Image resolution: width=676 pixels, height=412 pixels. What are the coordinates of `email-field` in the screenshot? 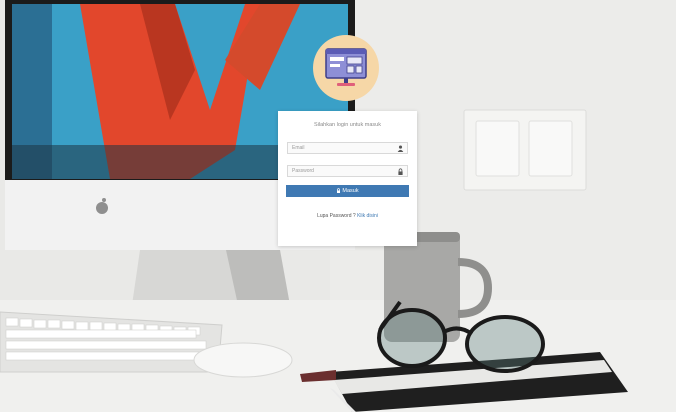 It's located at (340, 148).